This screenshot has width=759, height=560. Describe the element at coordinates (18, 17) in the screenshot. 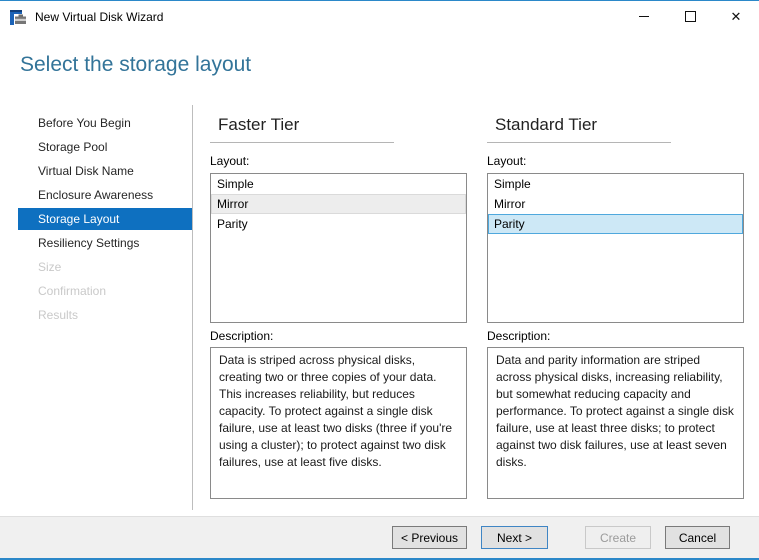

I see `wizard-app-icon` at that location.